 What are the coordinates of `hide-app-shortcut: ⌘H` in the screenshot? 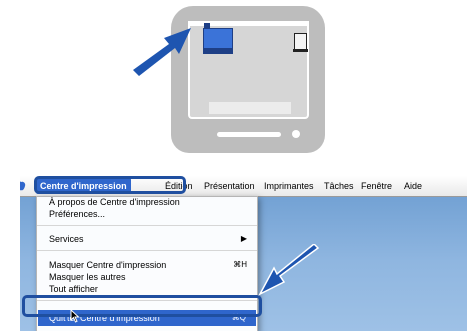 It's located at (240, 264).